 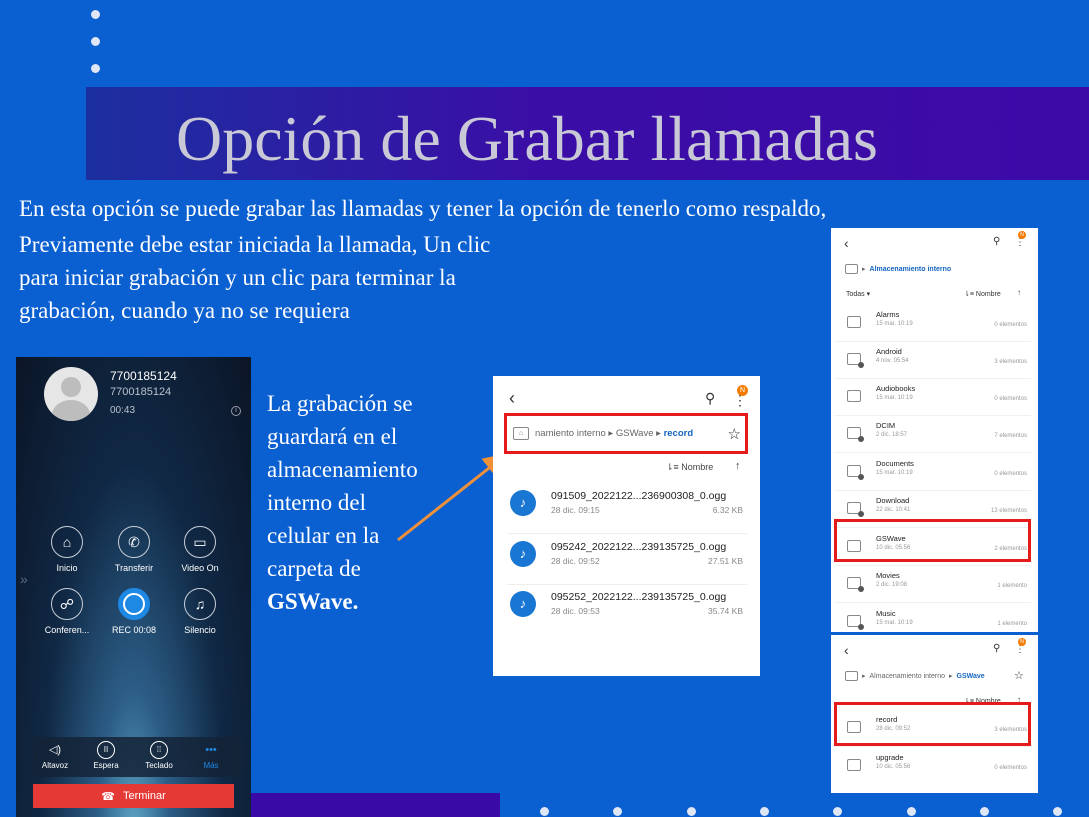 What do you see at coordinates (933, 584) in the screenshot?
I see `folder-row: Movies 2 dic. 19:08 1 elemento` at bounding box center [933, 584].